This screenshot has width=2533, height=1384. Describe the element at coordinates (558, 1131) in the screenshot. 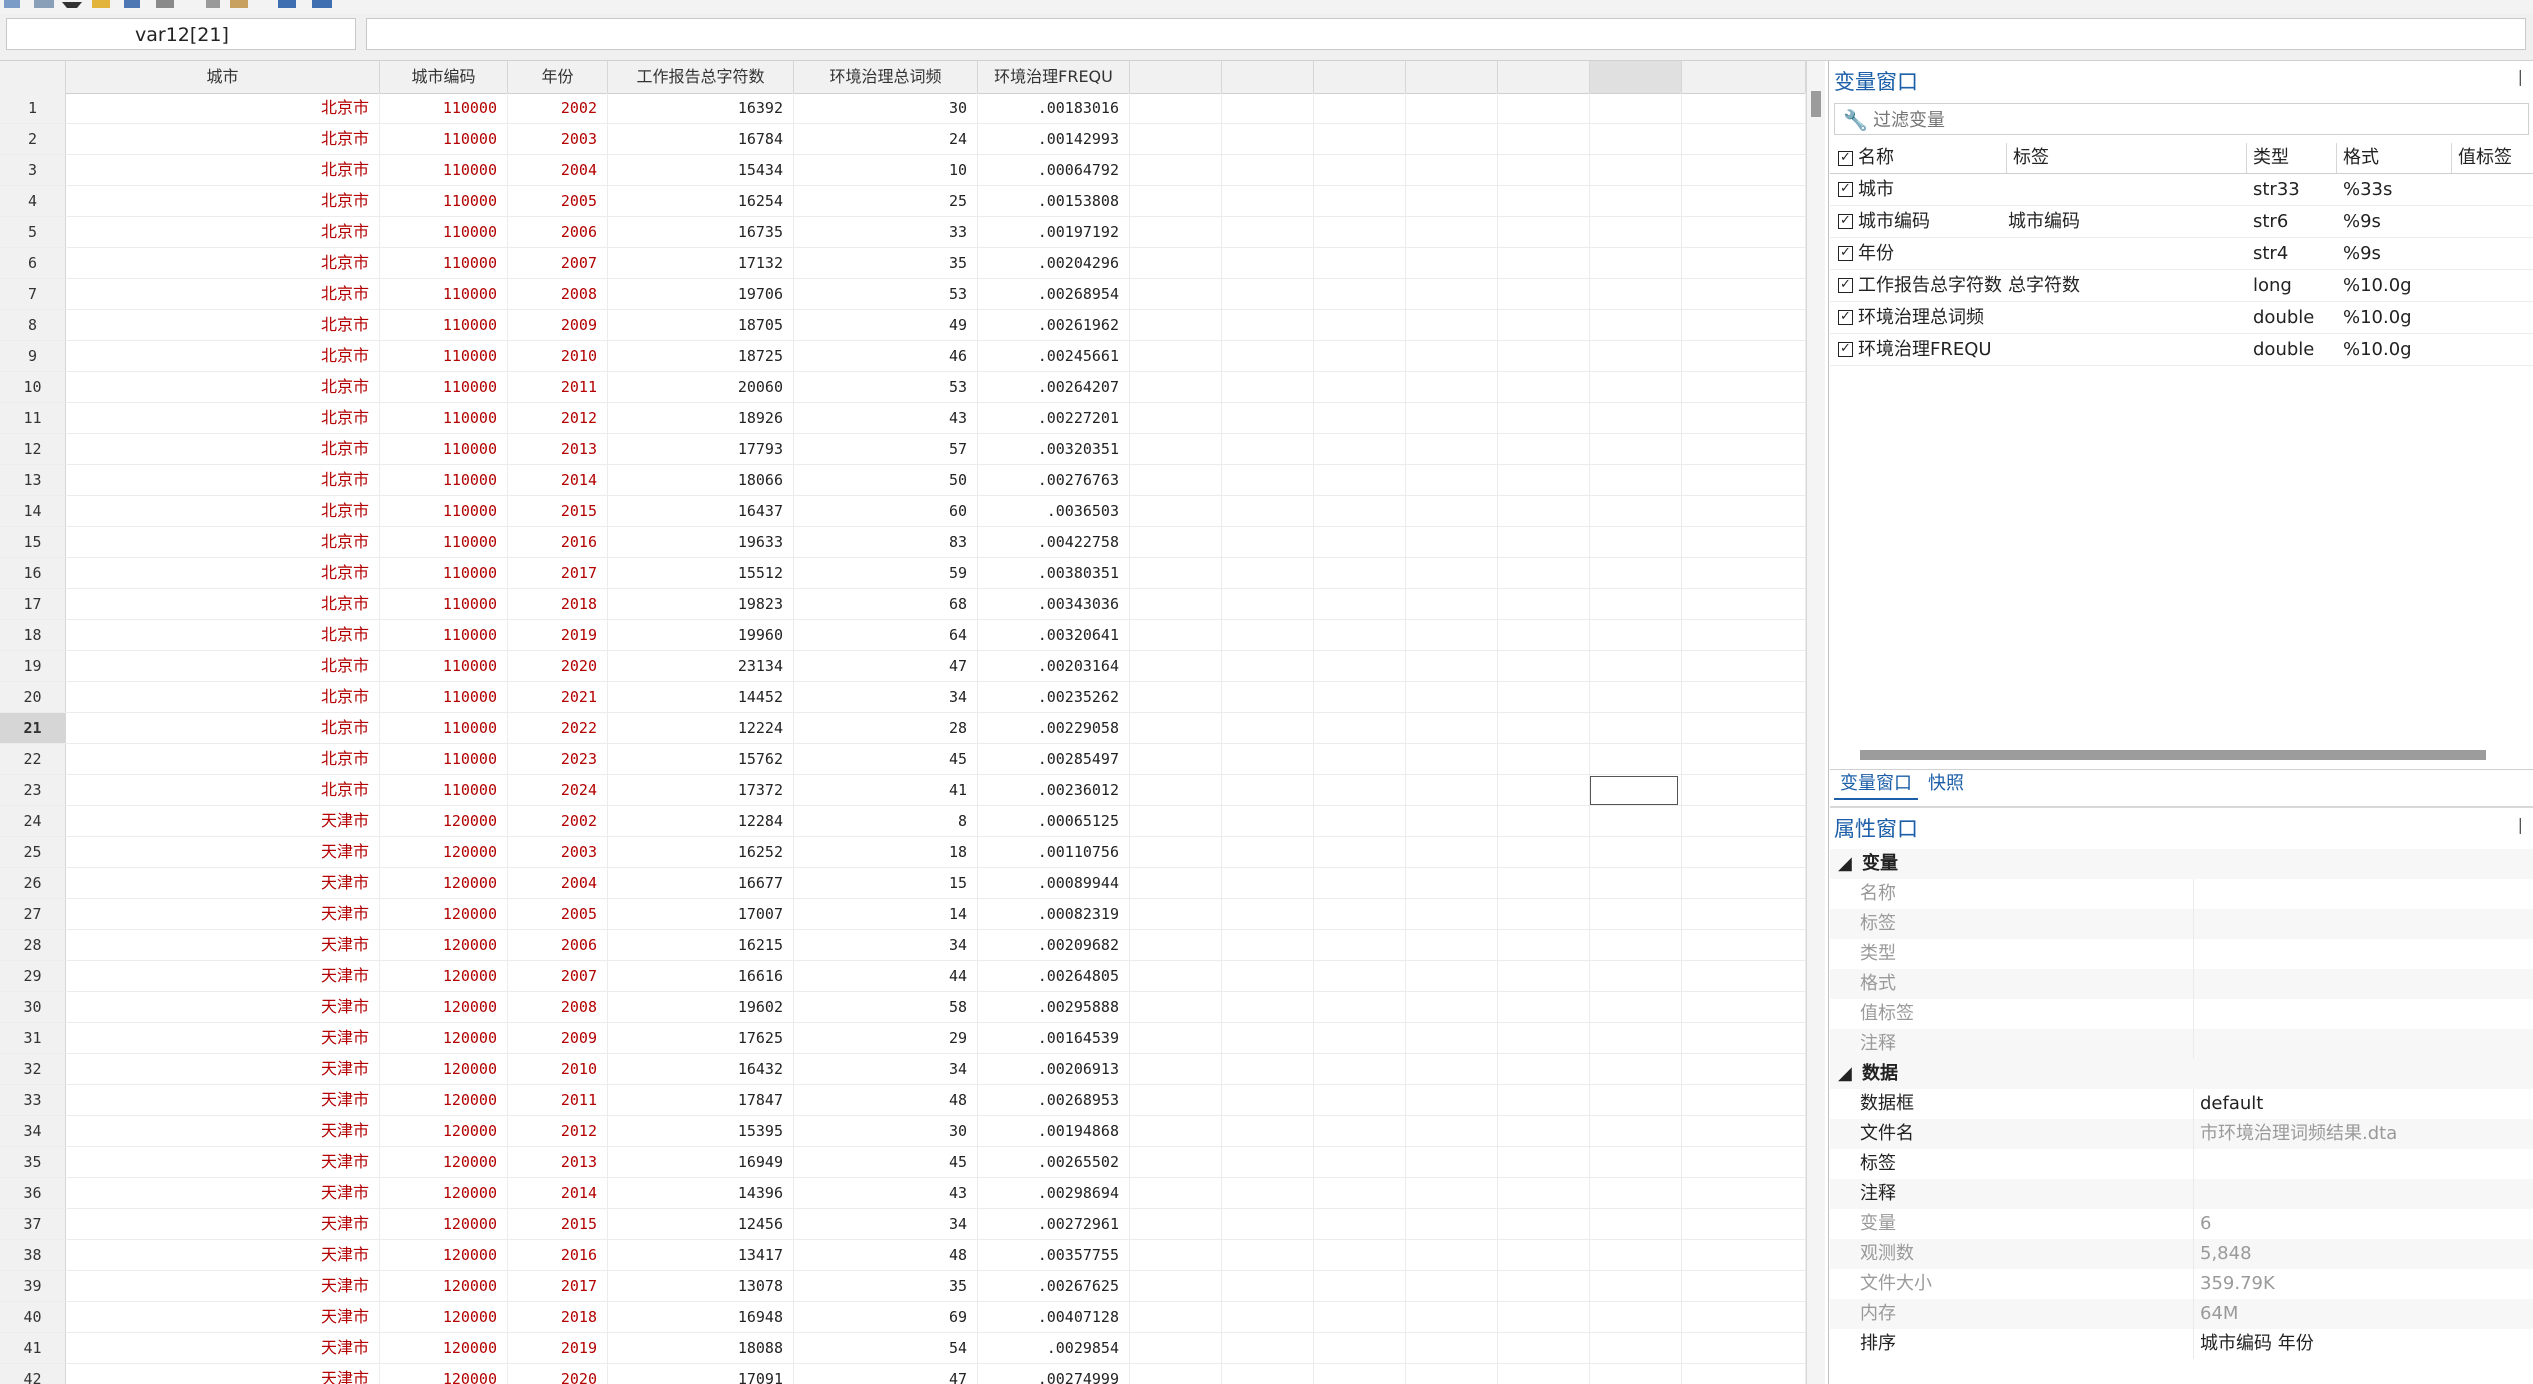

I see `cell-year: 2012` at that location.